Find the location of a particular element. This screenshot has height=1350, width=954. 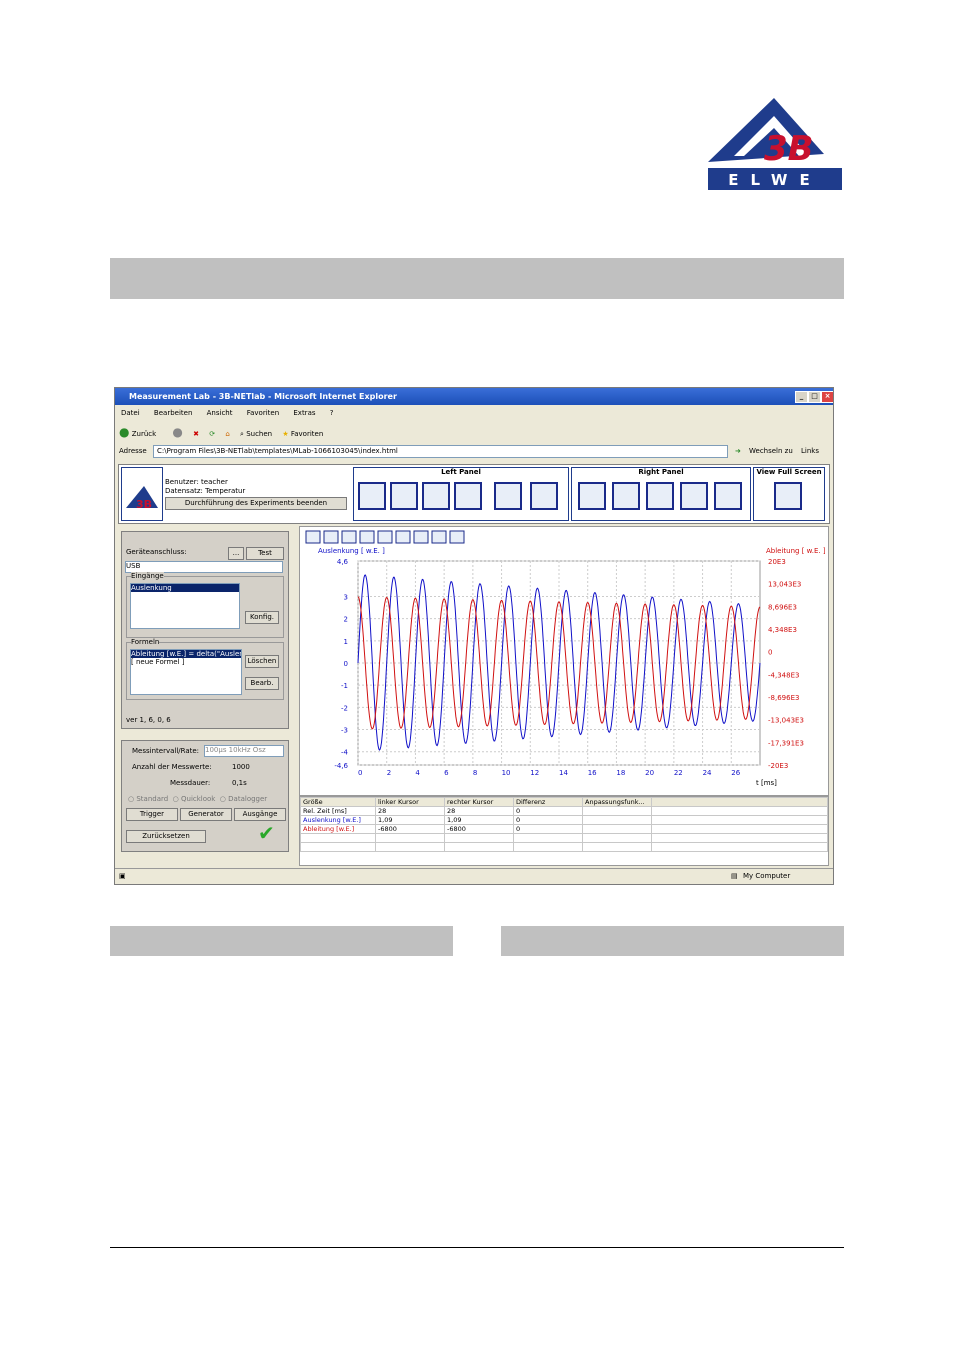

search-button: Suchen is located at coordinates (259, 434).